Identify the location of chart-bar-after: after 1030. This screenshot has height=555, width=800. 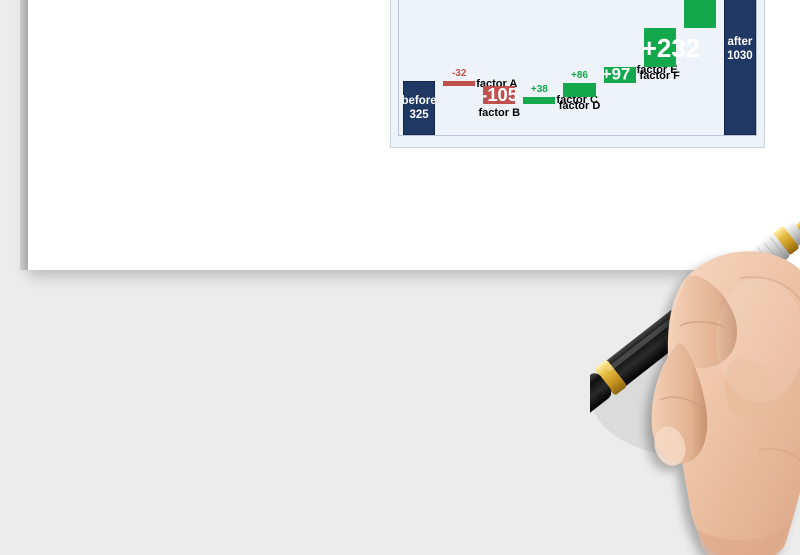
(739, 67).